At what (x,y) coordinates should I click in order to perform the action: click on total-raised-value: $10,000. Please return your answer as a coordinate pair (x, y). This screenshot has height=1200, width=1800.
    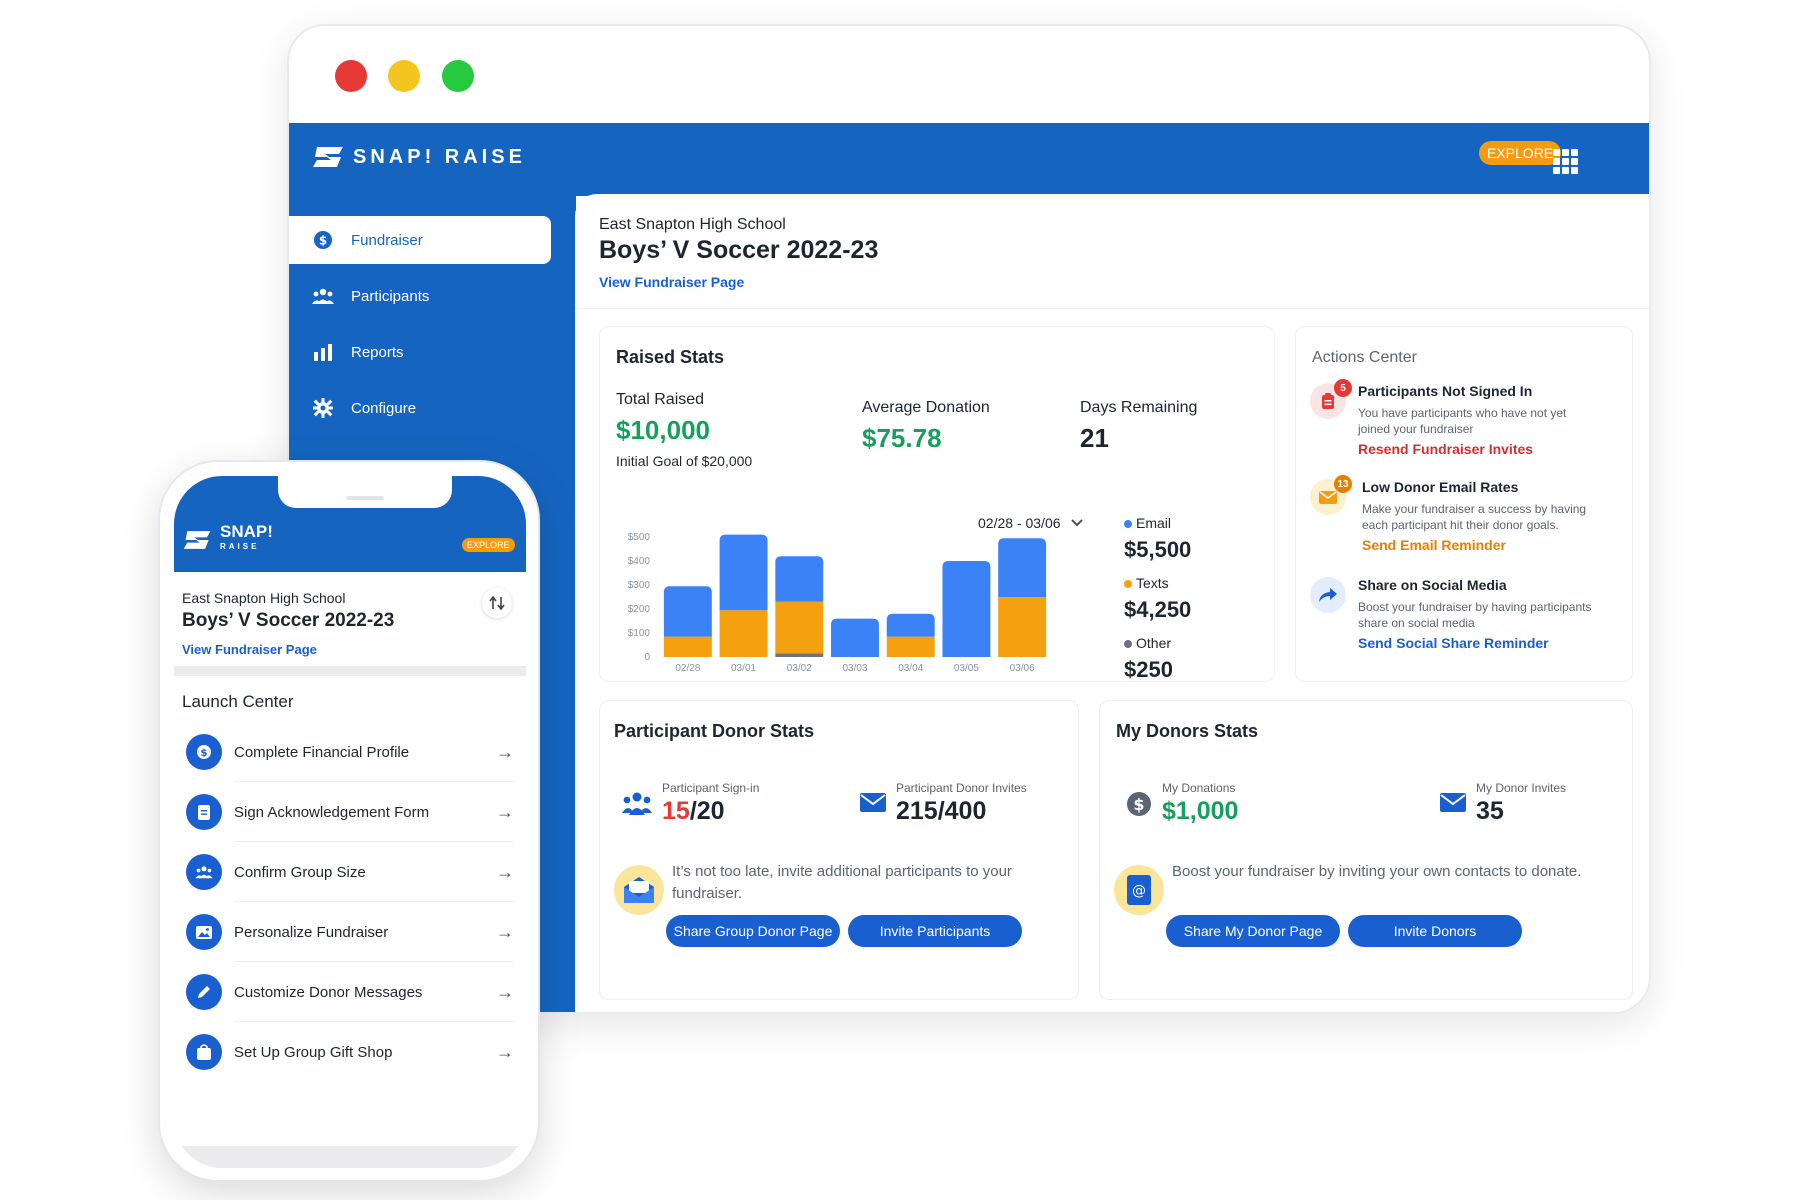
    Looking at the image, I should click on (663, 430).